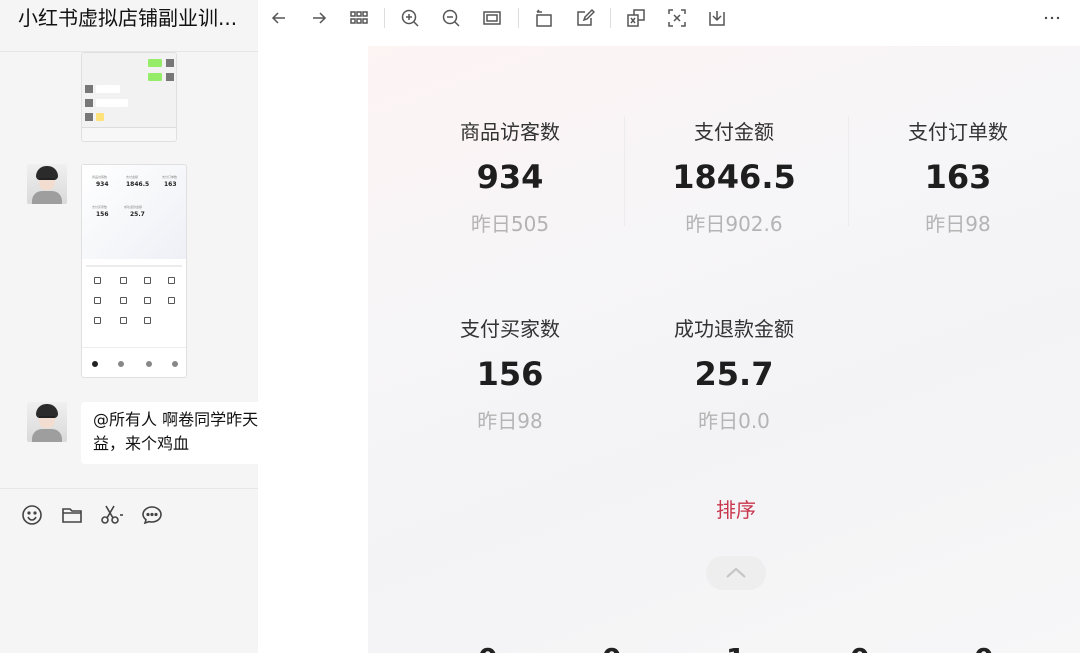 This screenshot has height=653, width=1080. What do you see at coordinates (958, 132) in the screenshot?
I see `metric-label: 支付订单数` at bounding box center [958, 132].